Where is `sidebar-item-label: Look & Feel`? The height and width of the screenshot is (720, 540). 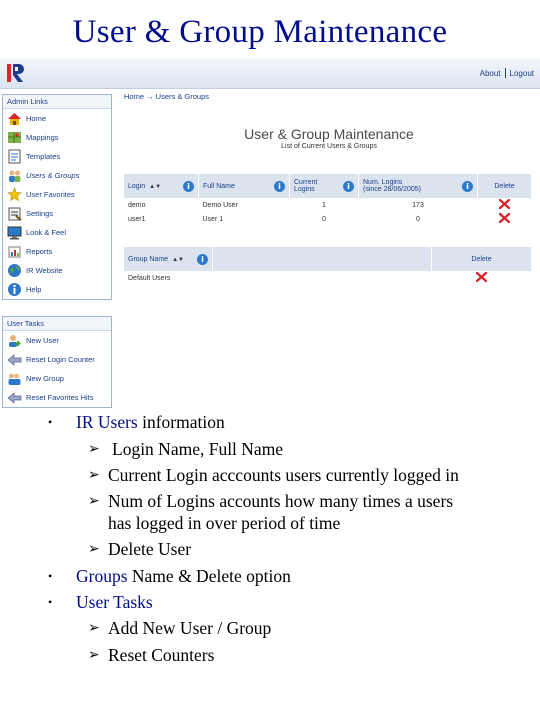 sidebar-item-label: Look & Feel is located at coordinates (46, 232).